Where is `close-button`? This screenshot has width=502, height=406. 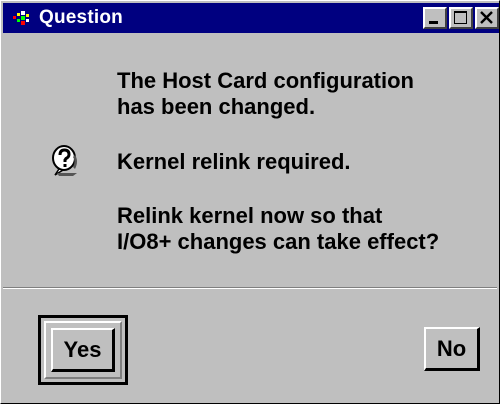 close-button is located at coordinates (487, 18).